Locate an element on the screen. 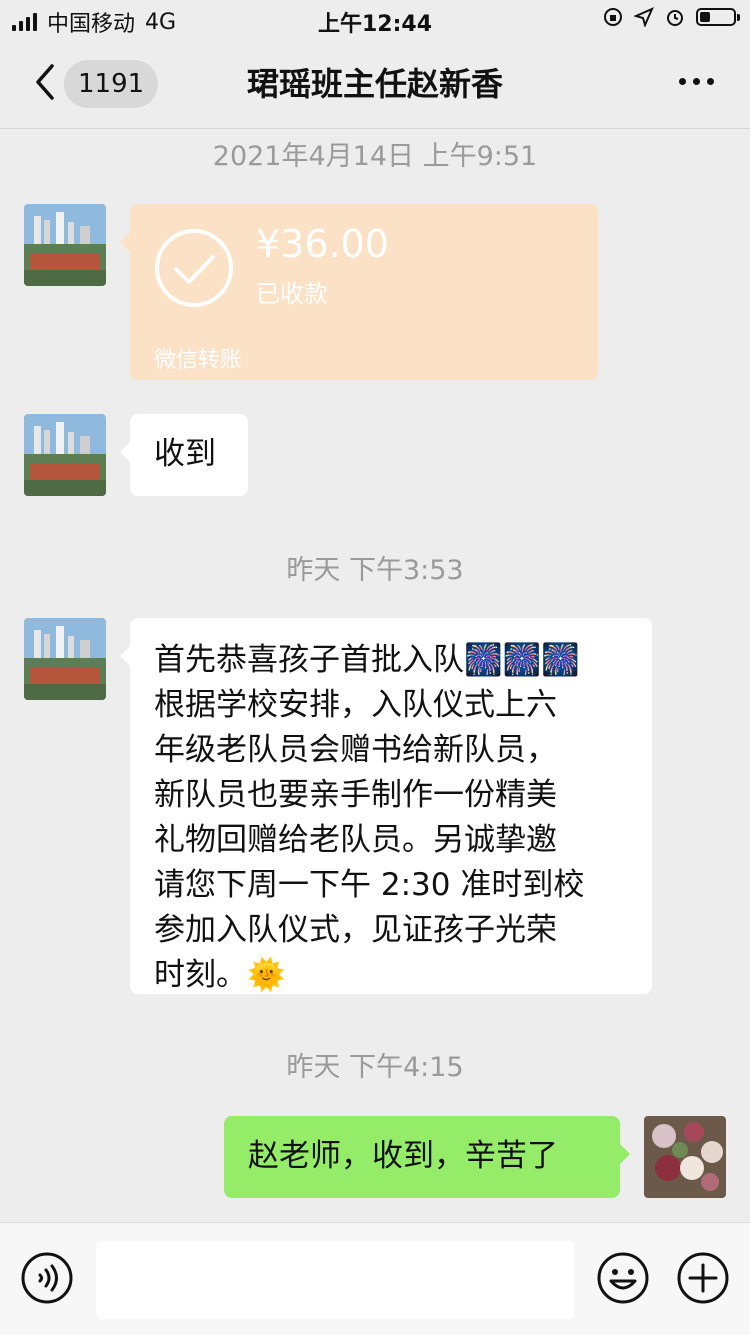 The height and width of the screenshot is (1335, 750). transfer-brand: 微信转账 is located at coordinates (198, 360).